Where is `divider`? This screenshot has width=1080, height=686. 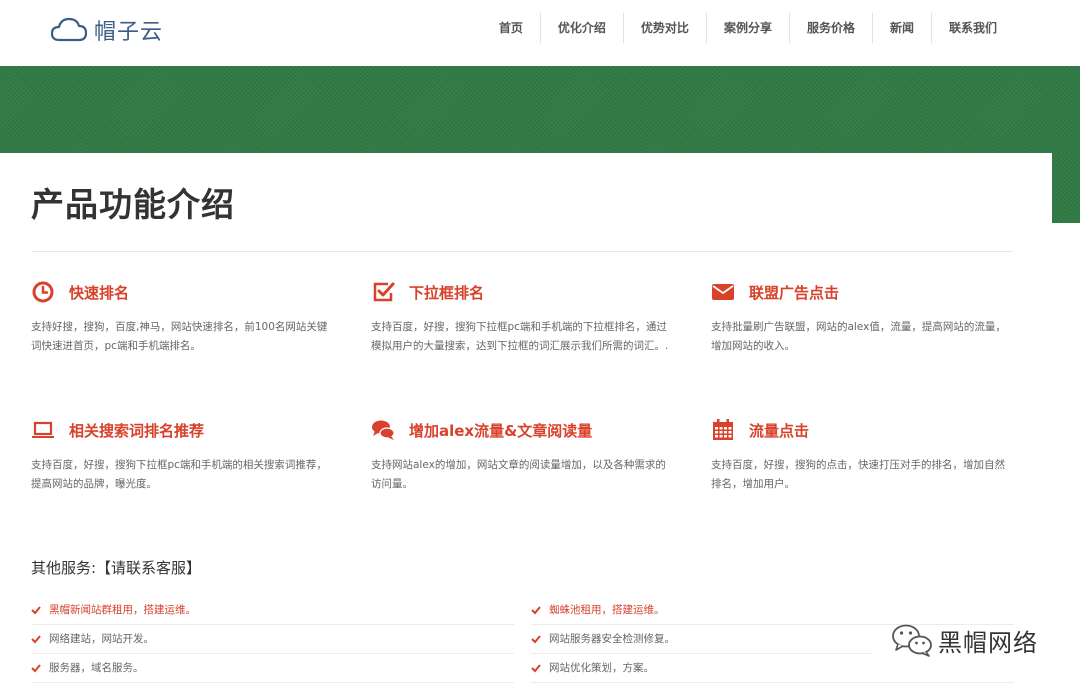
divider is located at coordinates (522, 251).